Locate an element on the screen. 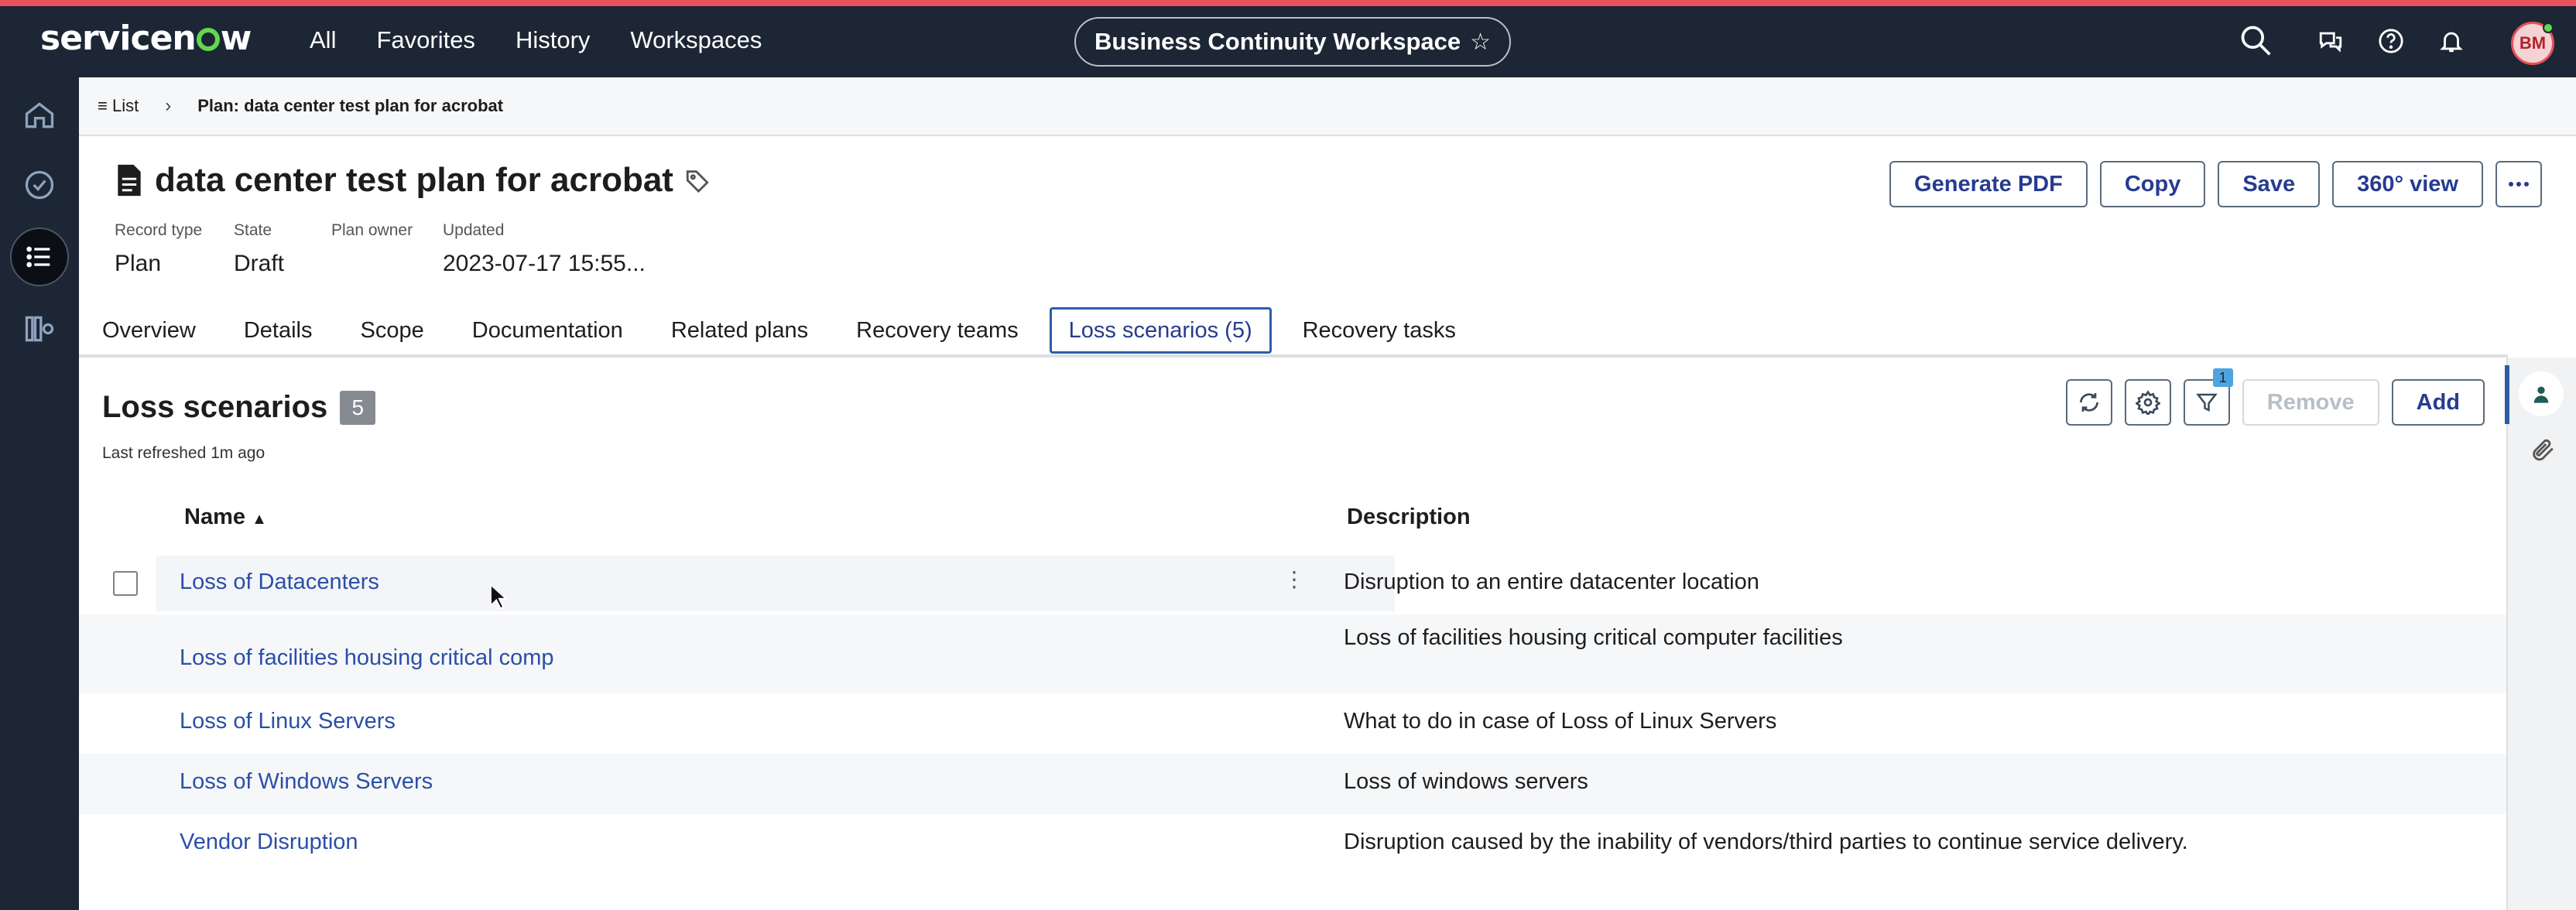 This screenshot has width=2576, height=910. nav-all: All is located at coordinates (323, 40).